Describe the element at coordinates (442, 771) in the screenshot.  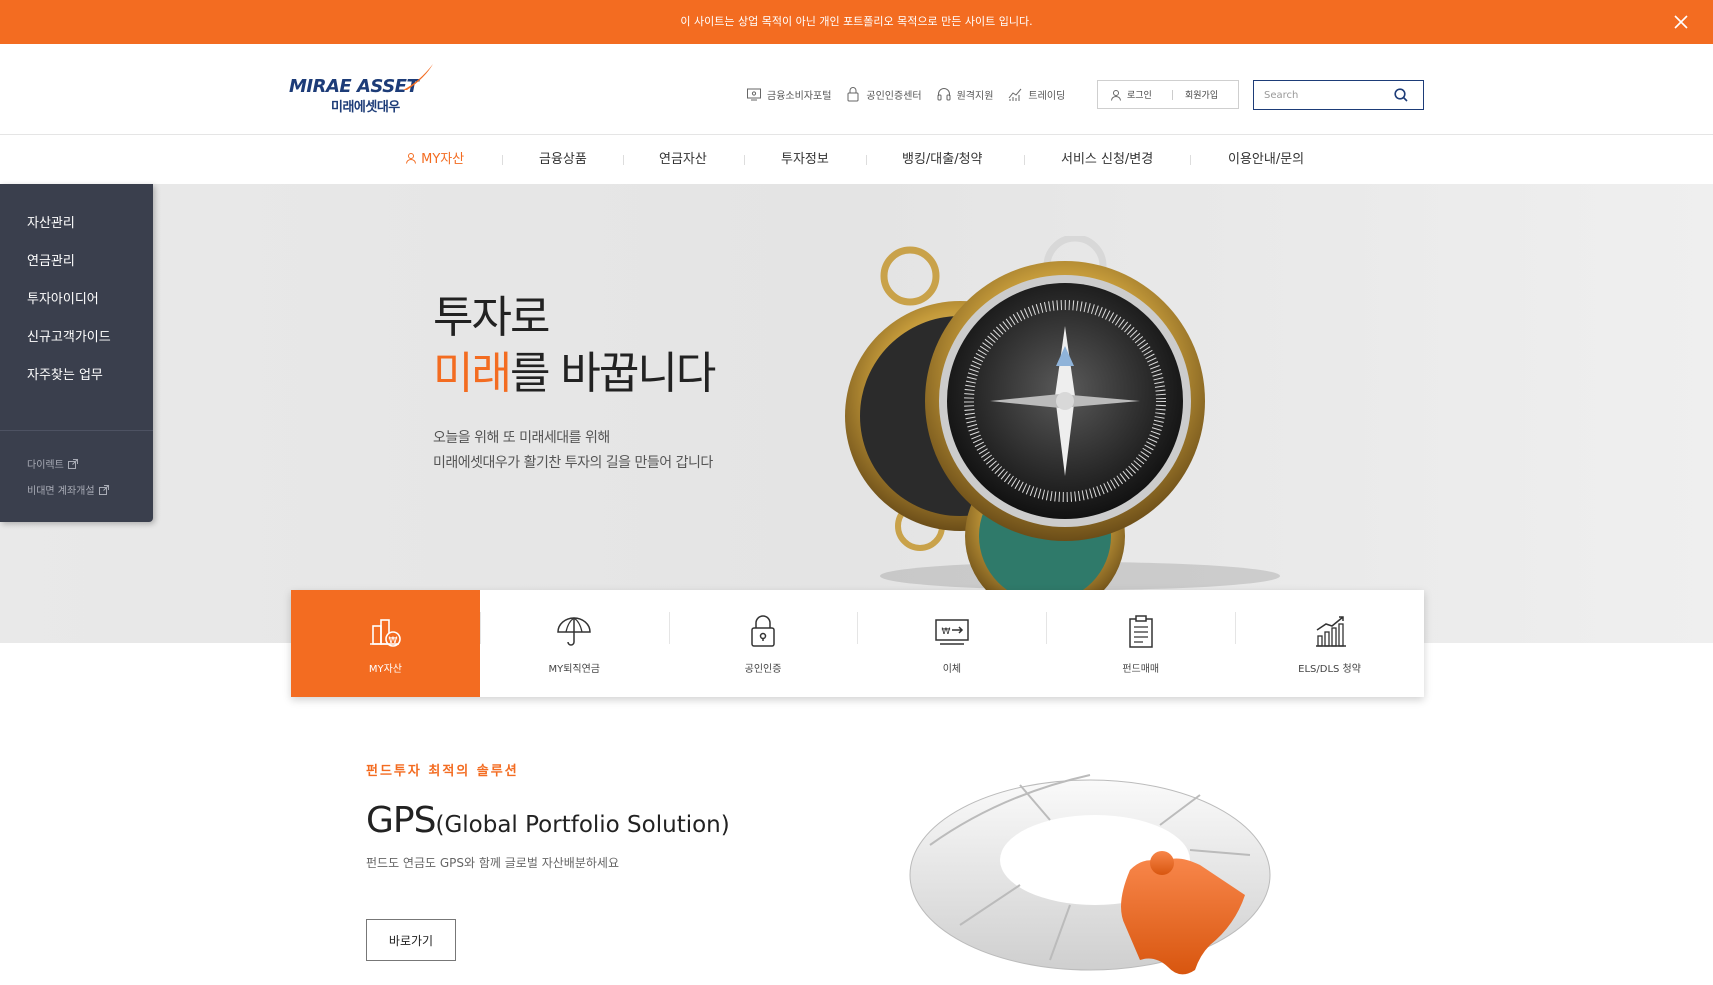
I see `gps-kicker: 펀드투자 최적의 솔루션` at that location.